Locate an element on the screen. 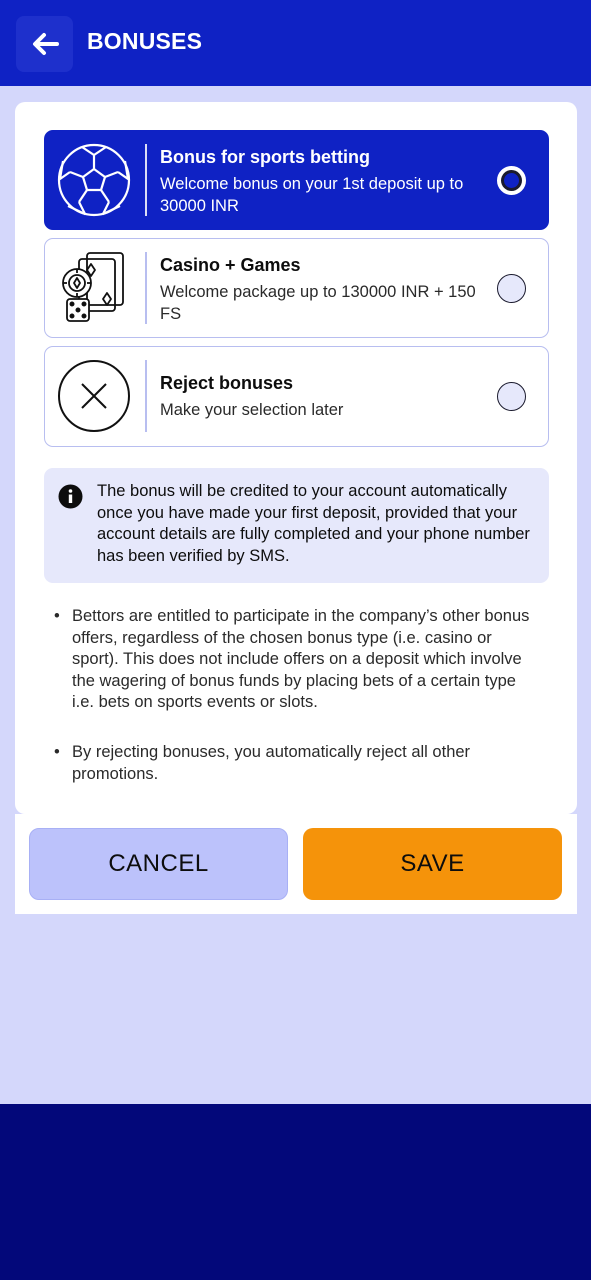 This screenshot has width=591, height=1280. action-bar: CANCEL SAVE is located at coordinates (296, 864).